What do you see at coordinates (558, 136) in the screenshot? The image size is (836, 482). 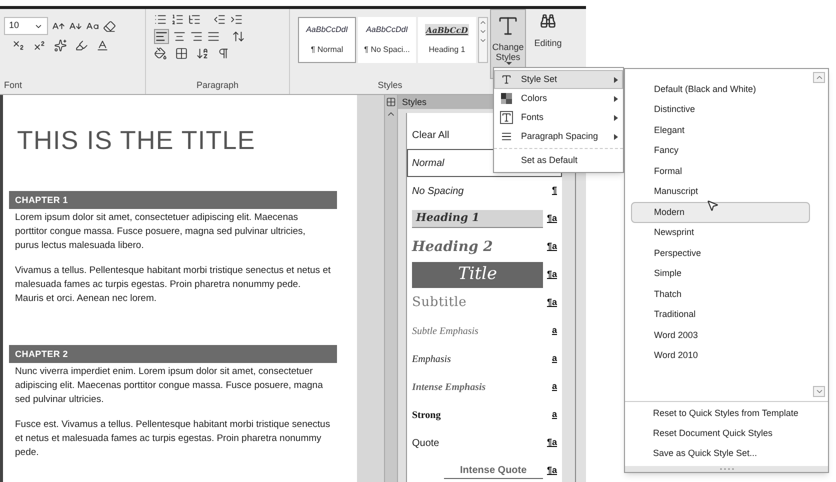 I see `menu-item: Paragraph Spacing` at bounding box center [558, 136].